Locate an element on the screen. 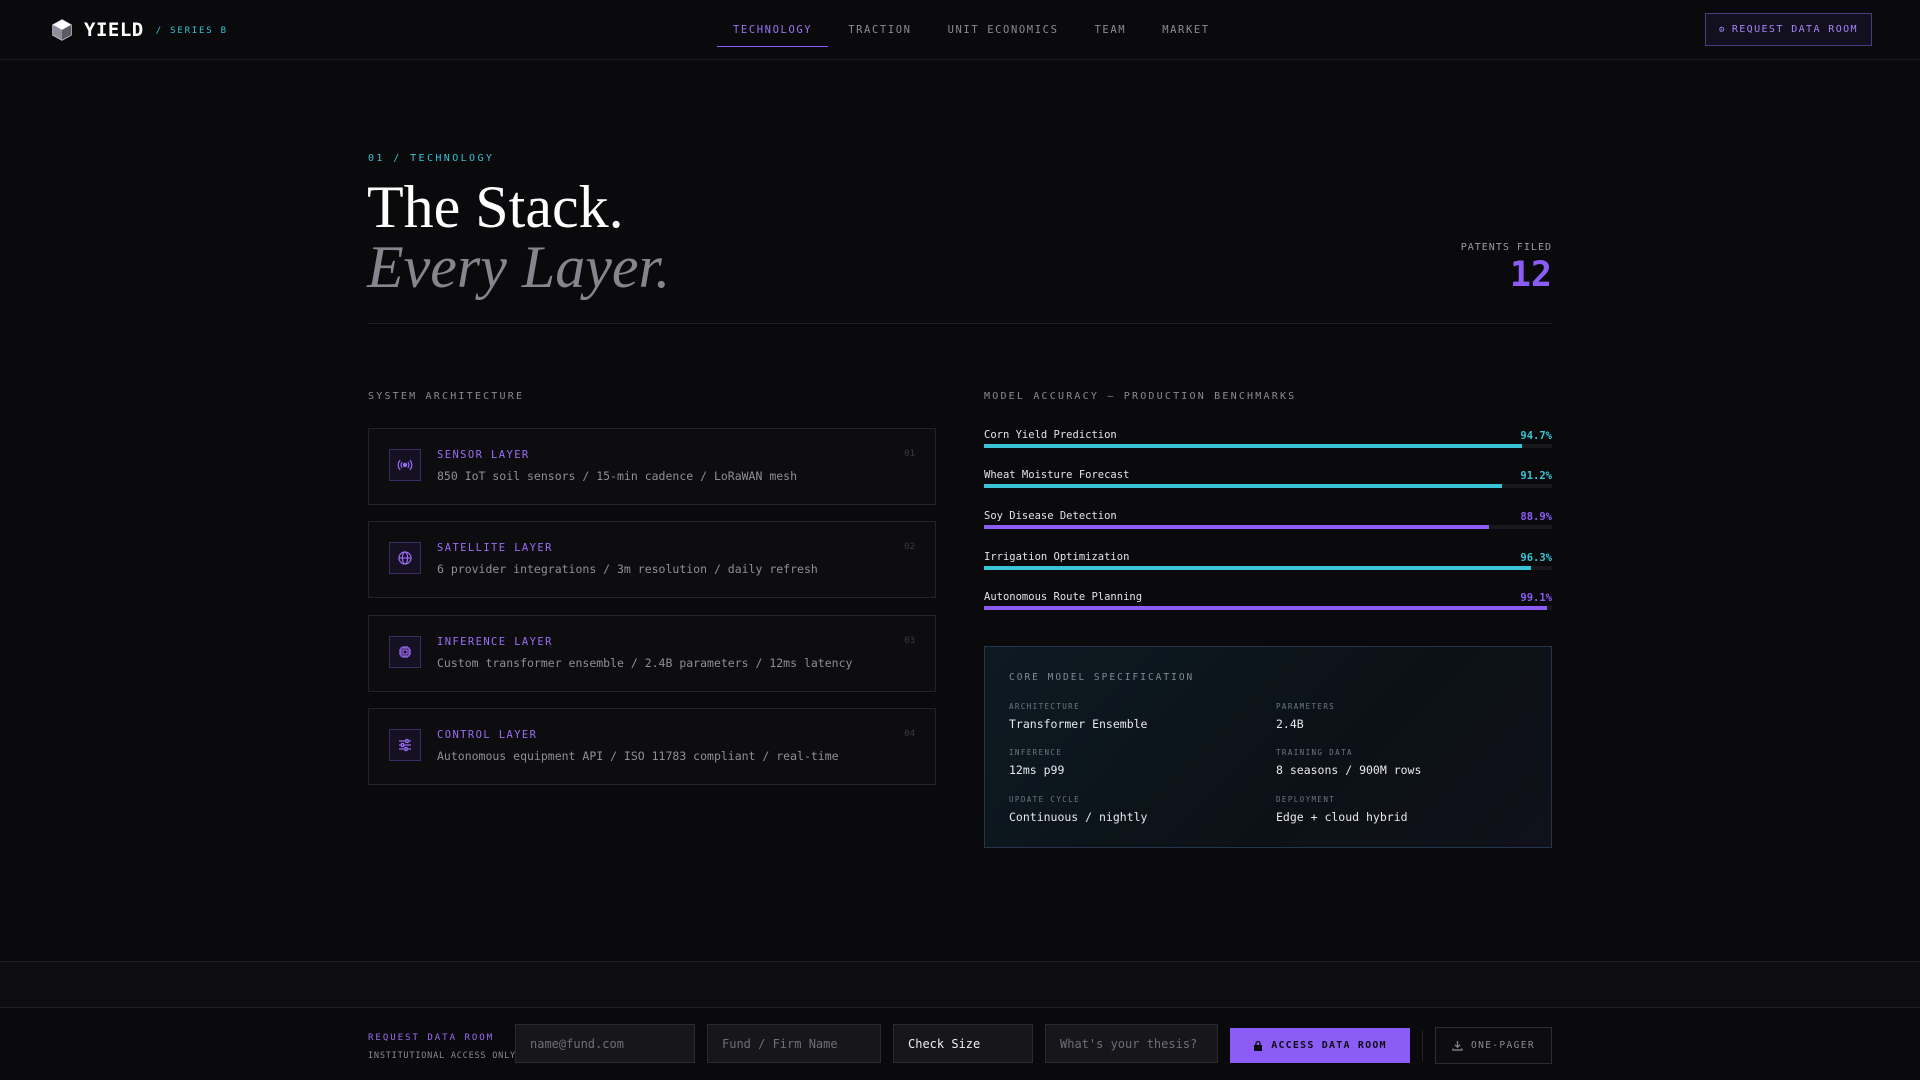  spec-item: ARCHITECTURE Transformer Ensemble is located at coordinates (1139, 716).